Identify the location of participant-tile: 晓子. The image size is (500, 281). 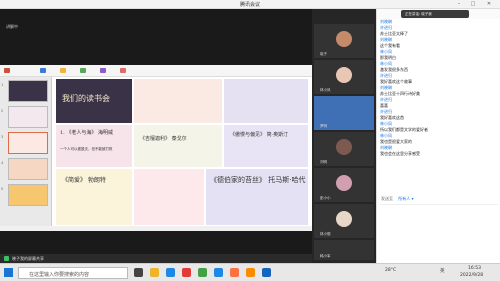
(344, 41).